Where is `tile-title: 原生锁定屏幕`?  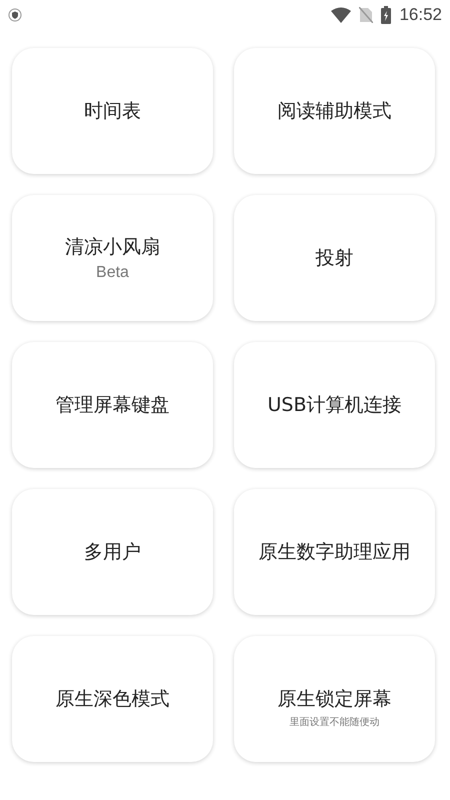 tile-title: 原生锁定屏幕 is located at coordinates (335, 699).